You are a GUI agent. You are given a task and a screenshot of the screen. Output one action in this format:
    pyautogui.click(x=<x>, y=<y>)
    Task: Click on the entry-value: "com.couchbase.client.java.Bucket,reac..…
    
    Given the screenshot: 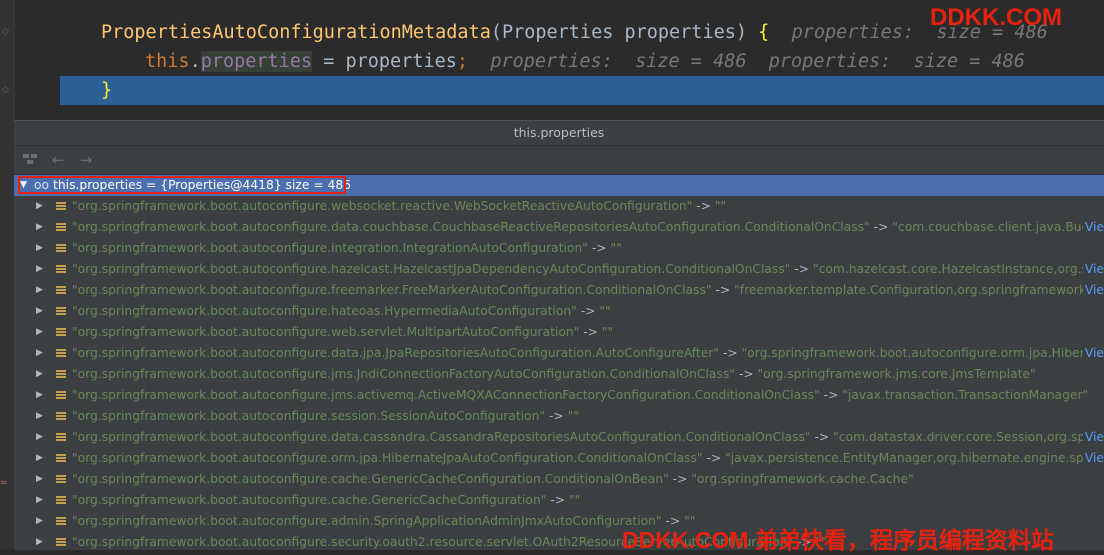 What is the action you would take?
    pyautogui.click(x=998, y=227)
    